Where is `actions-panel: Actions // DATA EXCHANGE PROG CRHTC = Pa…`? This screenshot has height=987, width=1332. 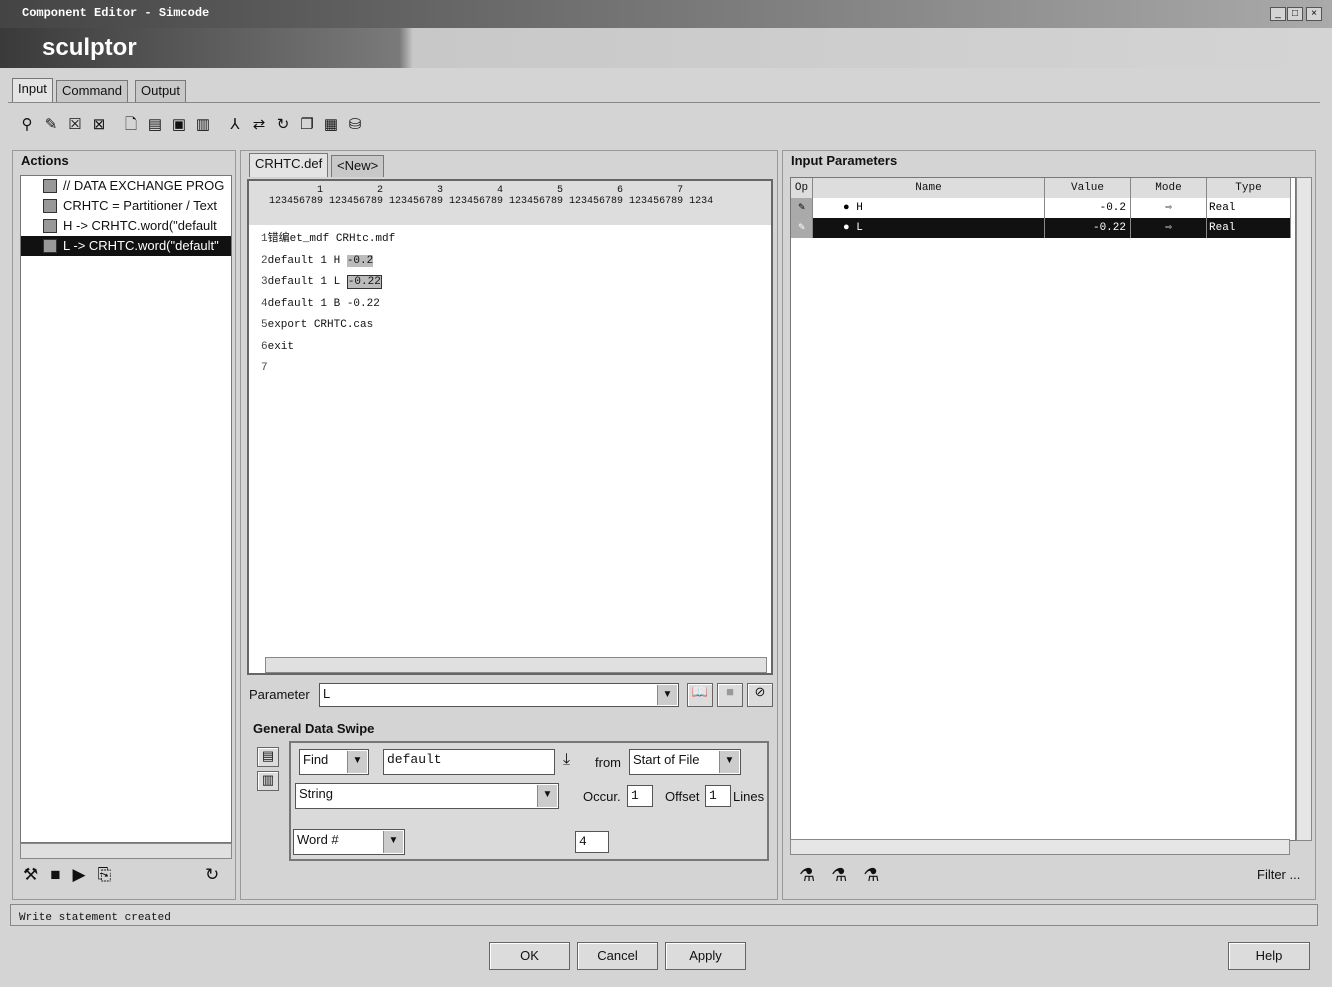 actions-panel: Actions // DATA EXCHANGE PROG CRHTC = Pa… is located at coordinates (124, 525).